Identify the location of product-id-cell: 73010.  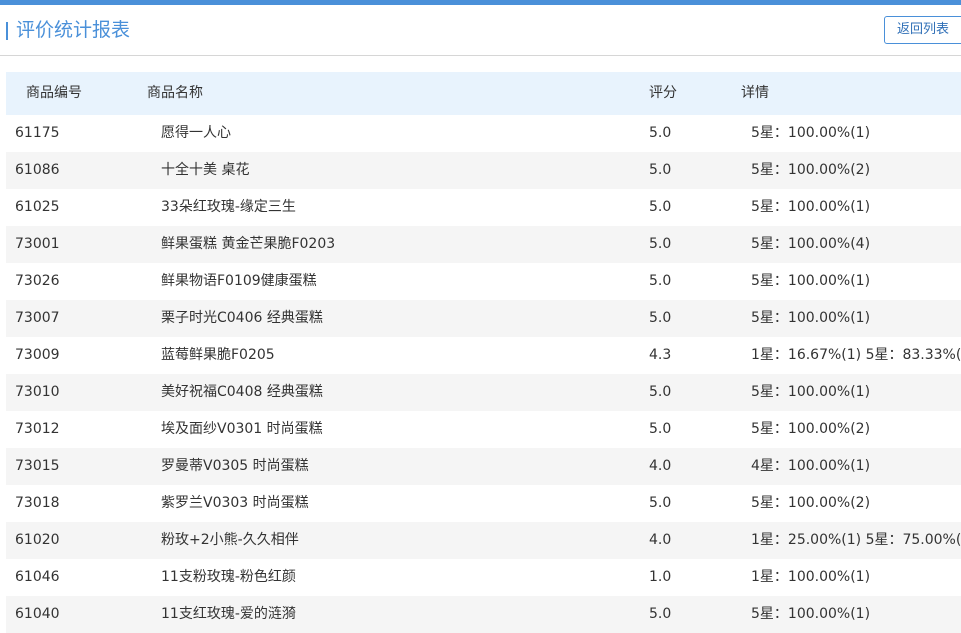
(37, 392).